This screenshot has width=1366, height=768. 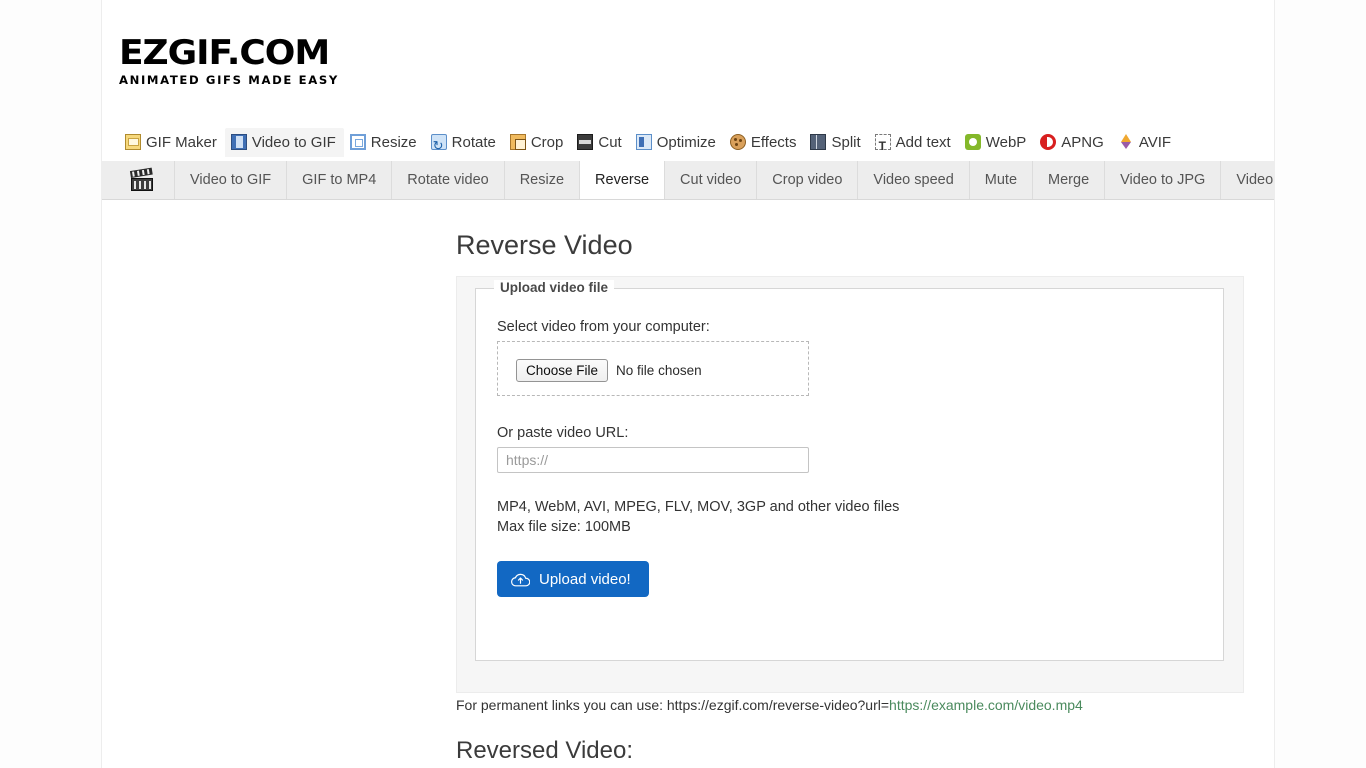 I want to click on logo-wordmark: EZGIF.COM, so click(x=224, y=53).